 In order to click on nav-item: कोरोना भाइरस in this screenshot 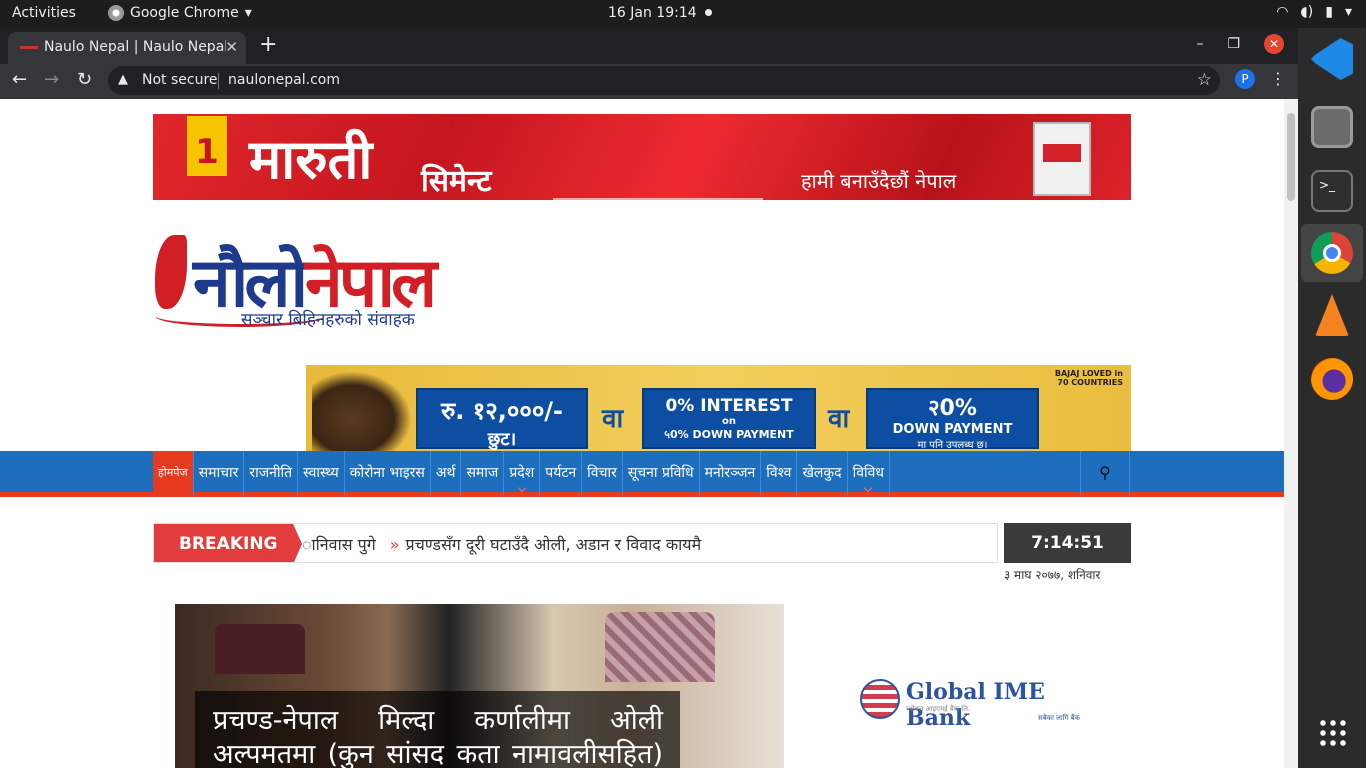, I will do `click(388, 473)`.